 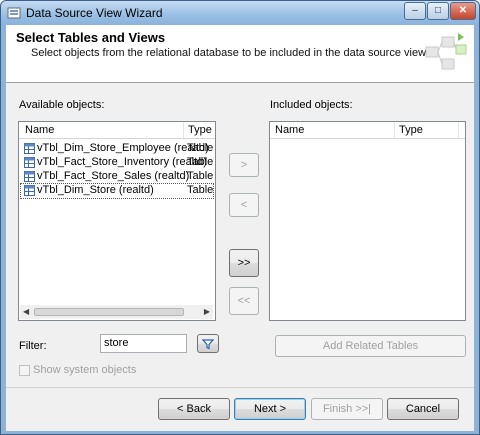 I want to click on back-button: < Back, so click(x=194, y=409).